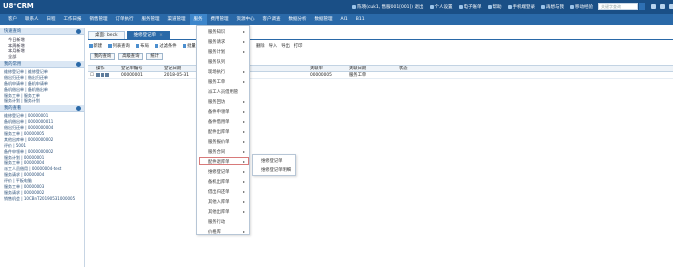 The width and height of the screenshot is (673, 267). Describe the element at coordinates (216, 42) in the screenshot. I see `dropdown-item: 服务请求` at that location.